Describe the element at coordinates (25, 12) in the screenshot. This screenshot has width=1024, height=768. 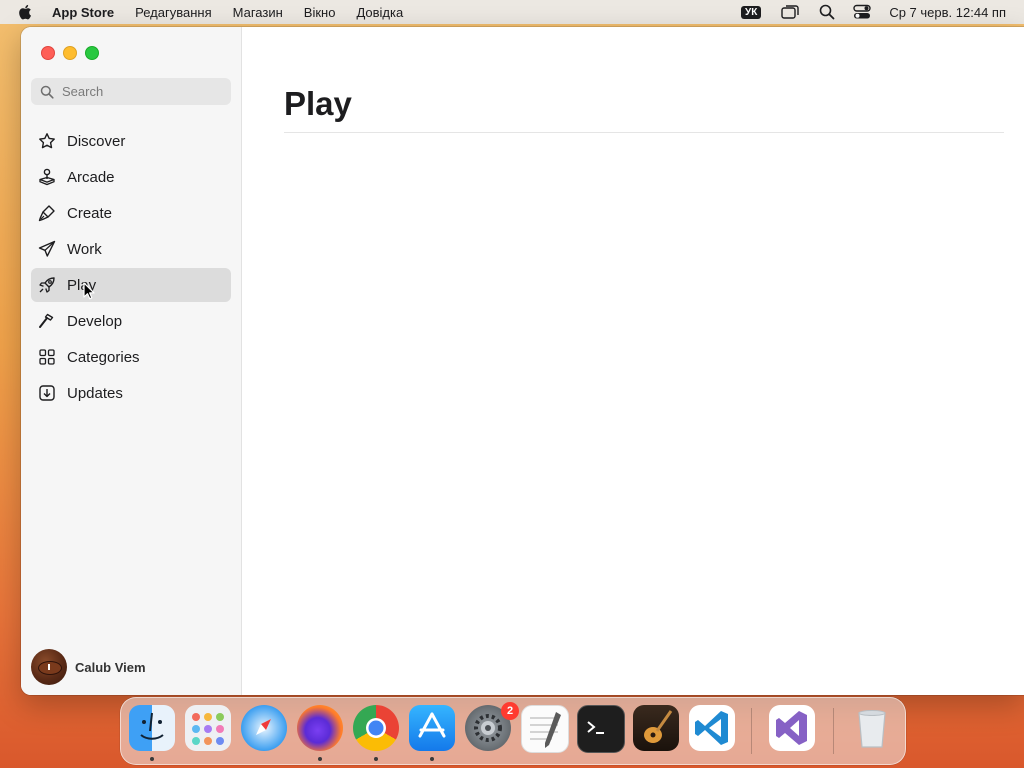
I see `apple-icon` at that location.